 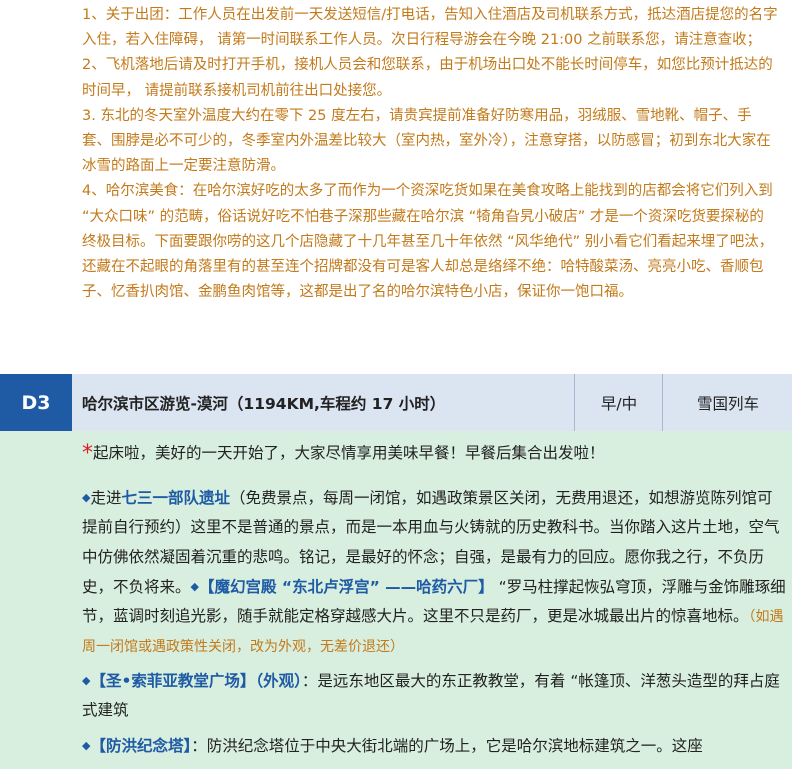 What do you see at coordinates (87, 453) in the screenshot?
I see `star-icon: *` at bounding box center [87, 453].